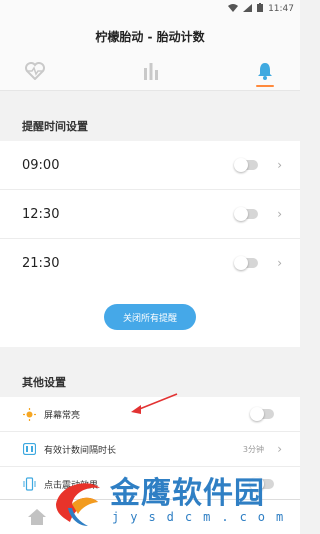 Image resolution: width=320 pixels, height=534 pixels. I want to click on reminder-row: 09:00 ›, so click(150, 165).